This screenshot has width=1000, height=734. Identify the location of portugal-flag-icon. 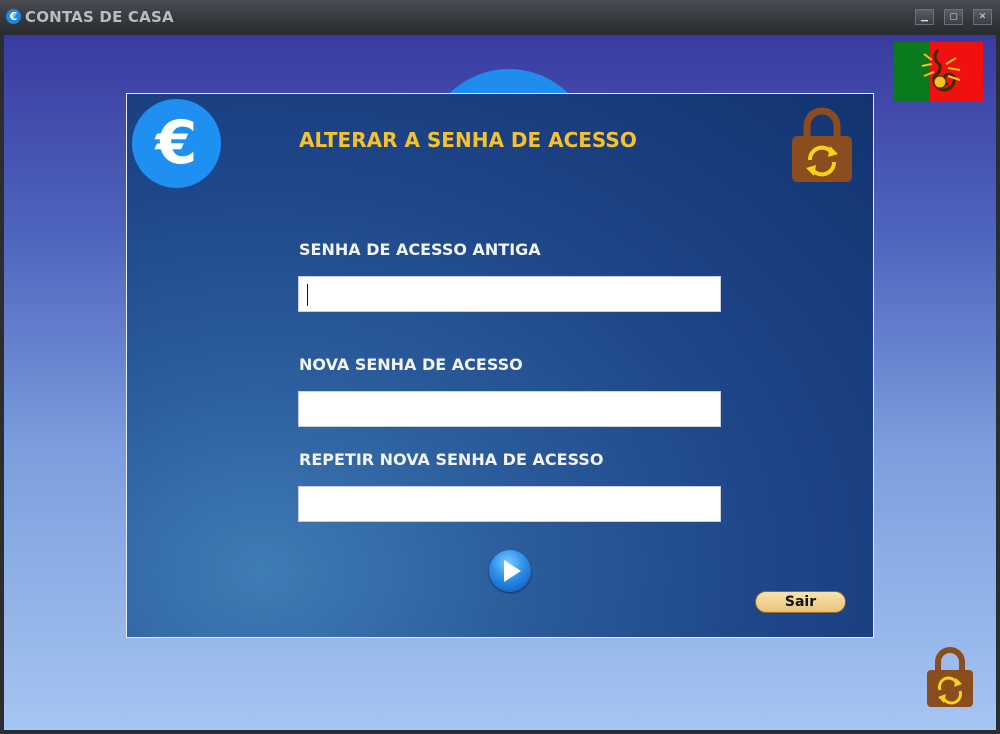
(938, 72).